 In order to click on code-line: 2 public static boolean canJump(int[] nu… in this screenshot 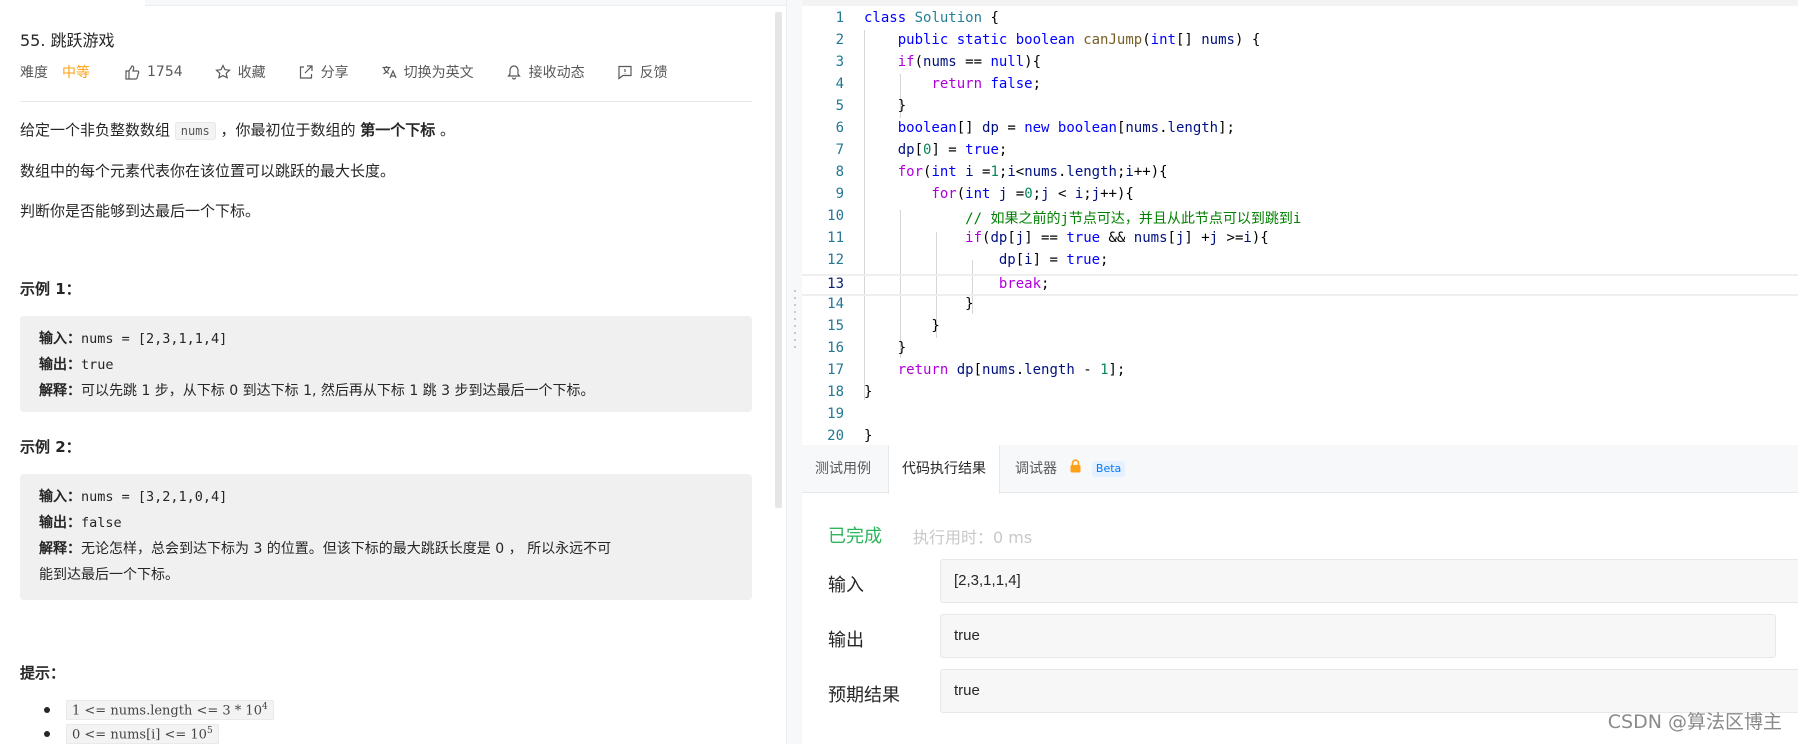, I will do `click(1300, 43)`.